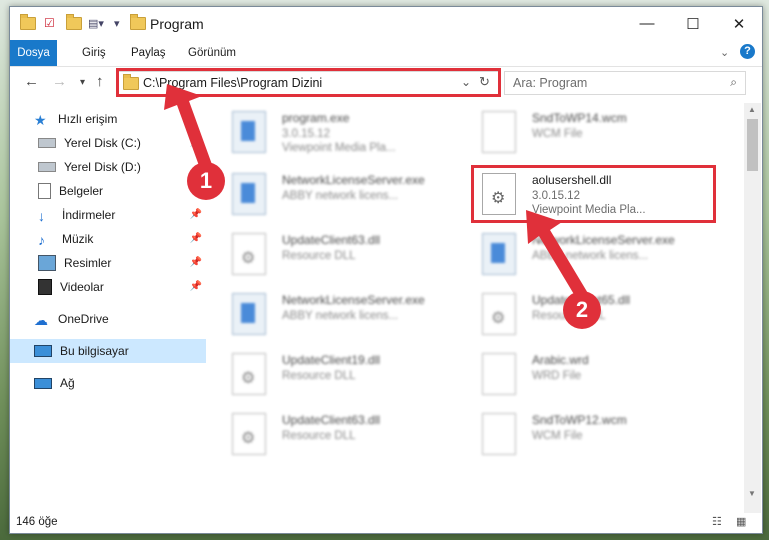 The image size is (769, 540). Describe the element at coordinates (579, 420) in the screenshot. I see `file-name: SndToWP12.wcm` at that location.